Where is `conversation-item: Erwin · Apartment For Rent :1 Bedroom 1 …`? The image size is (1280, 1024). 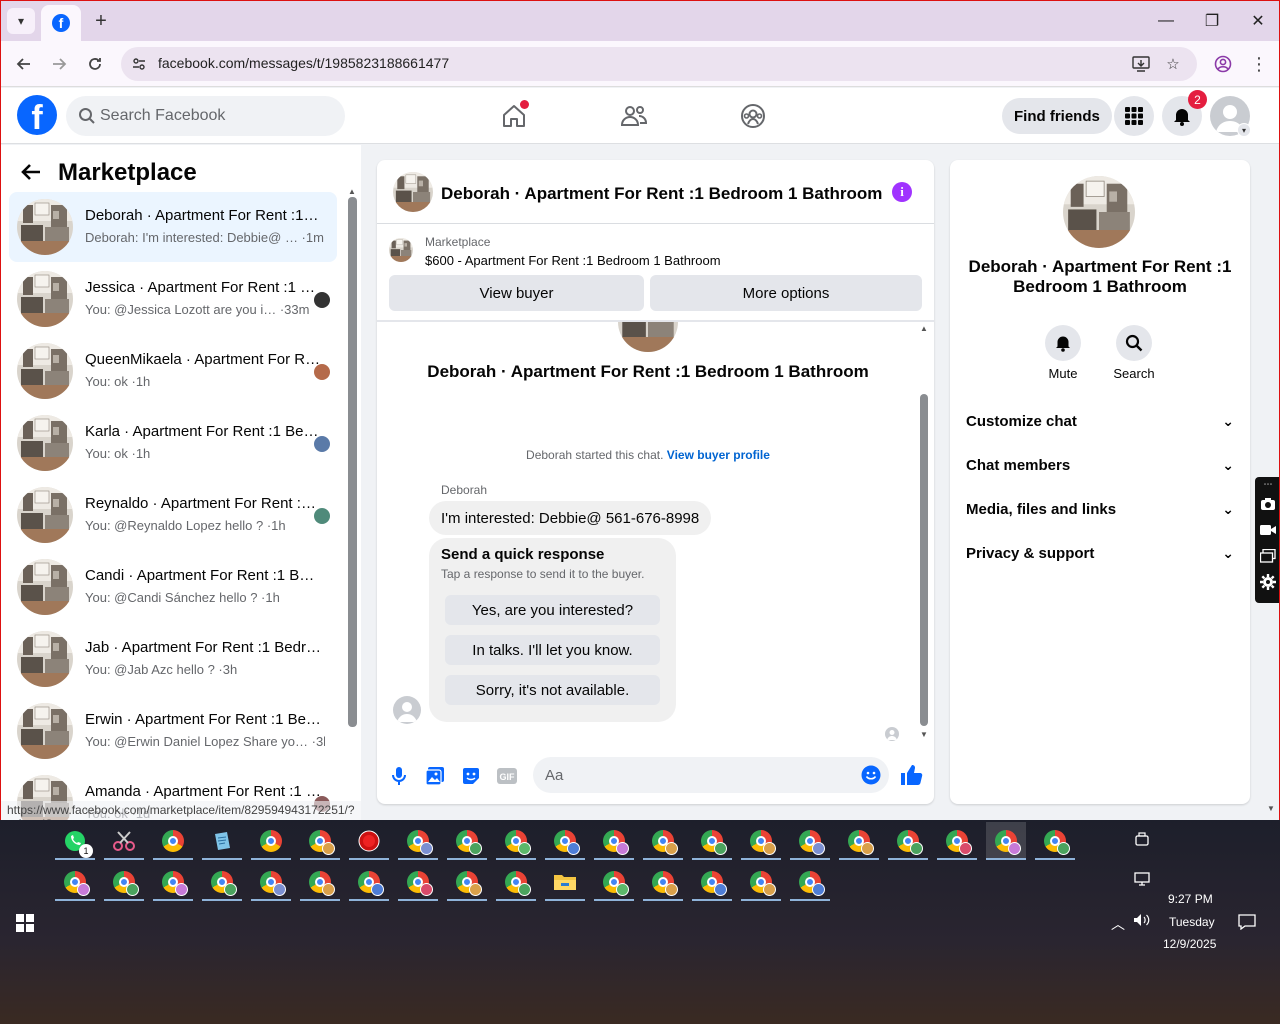 conversation-item: Erwin · Apartment For Rent :1 Bedroom 1 … is located at coordinates (173, 731).